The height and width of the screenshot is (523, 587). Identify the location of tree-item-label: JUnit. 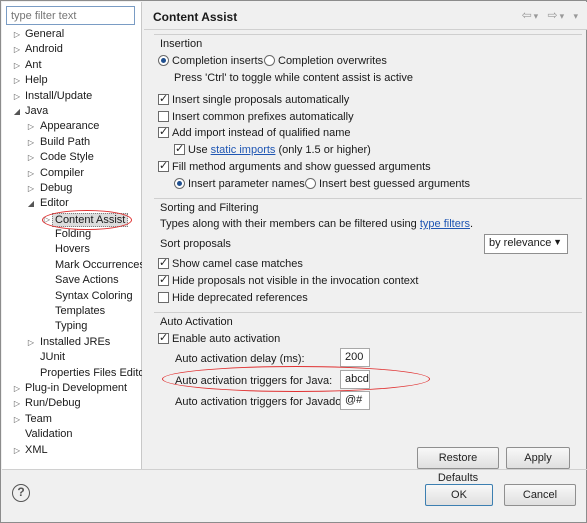
(53, 357).